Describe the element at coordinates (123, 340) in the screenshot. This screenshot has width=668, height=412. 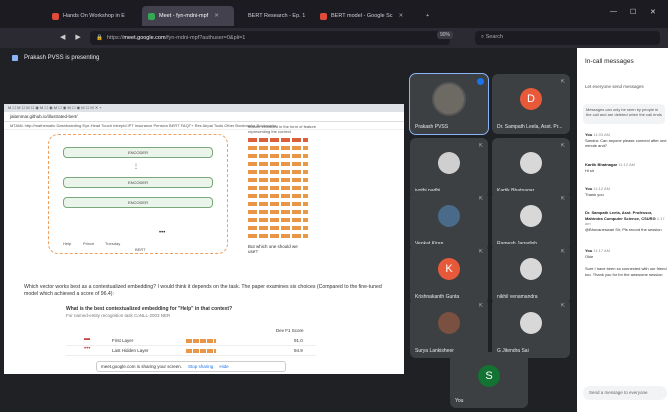
I see `row-label: First Layer` at that location.